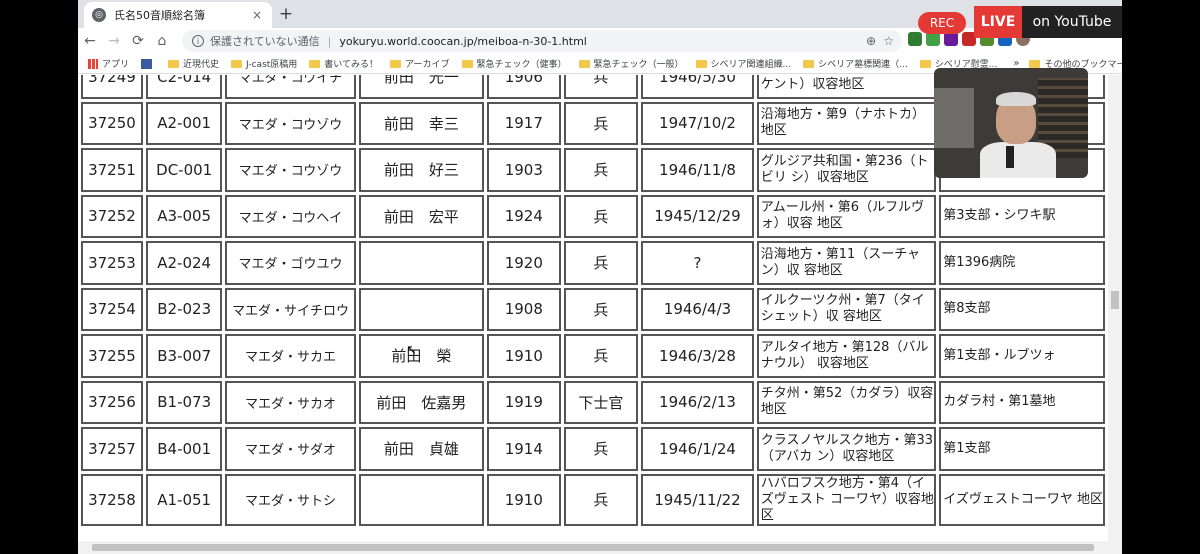  What do you see at coordinates (524, 309) in the screenshot?
I see `birth-year-cell: 1908` at bounding box center [524, 309].